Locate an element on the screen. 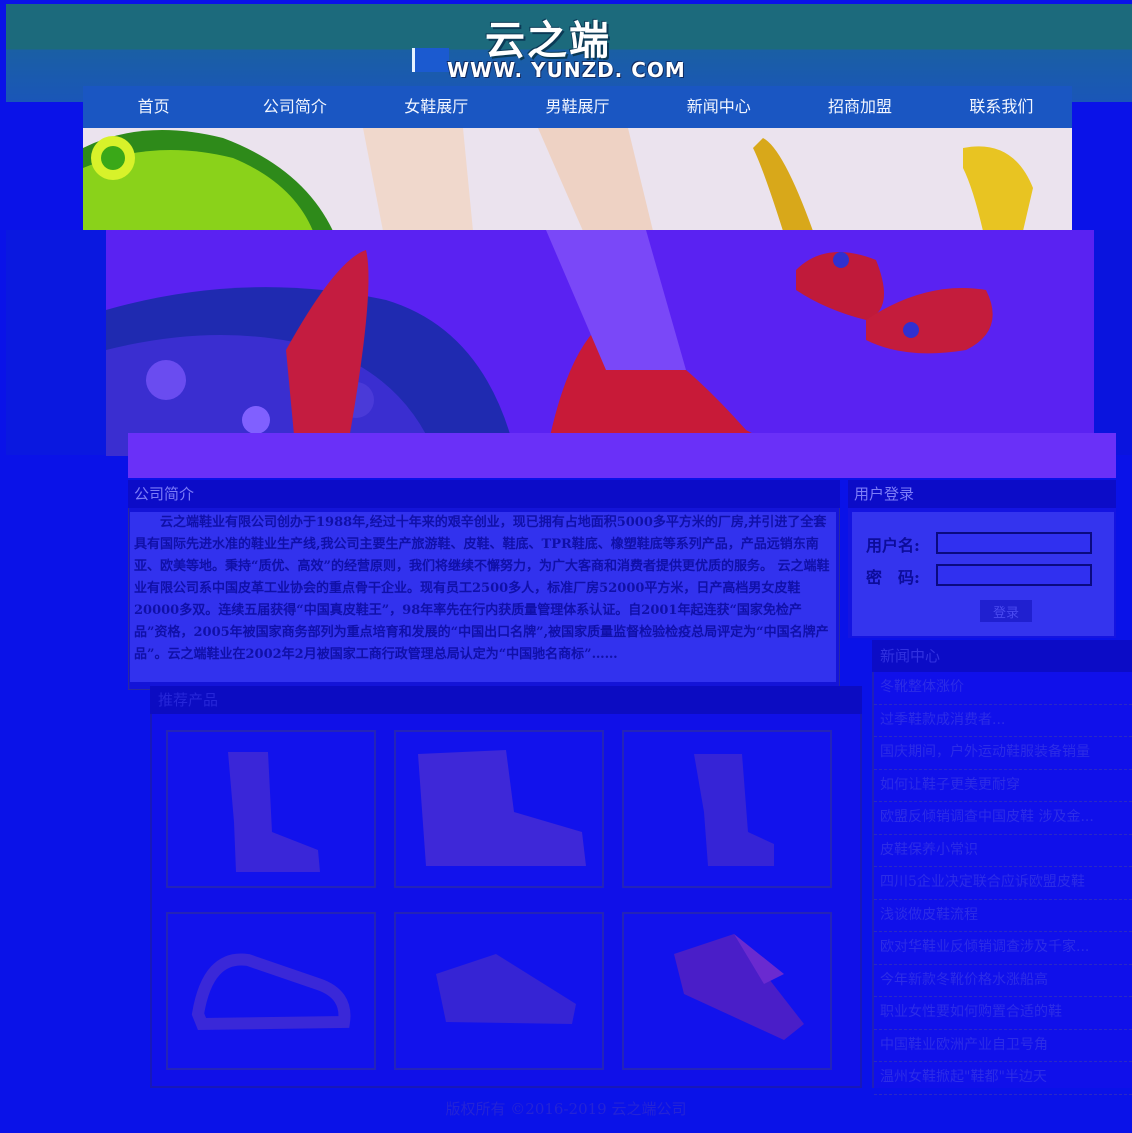 The width and height of the screenshot is (1132, 1133). login-title: 用户登录 is located at coordinates (982, 494).